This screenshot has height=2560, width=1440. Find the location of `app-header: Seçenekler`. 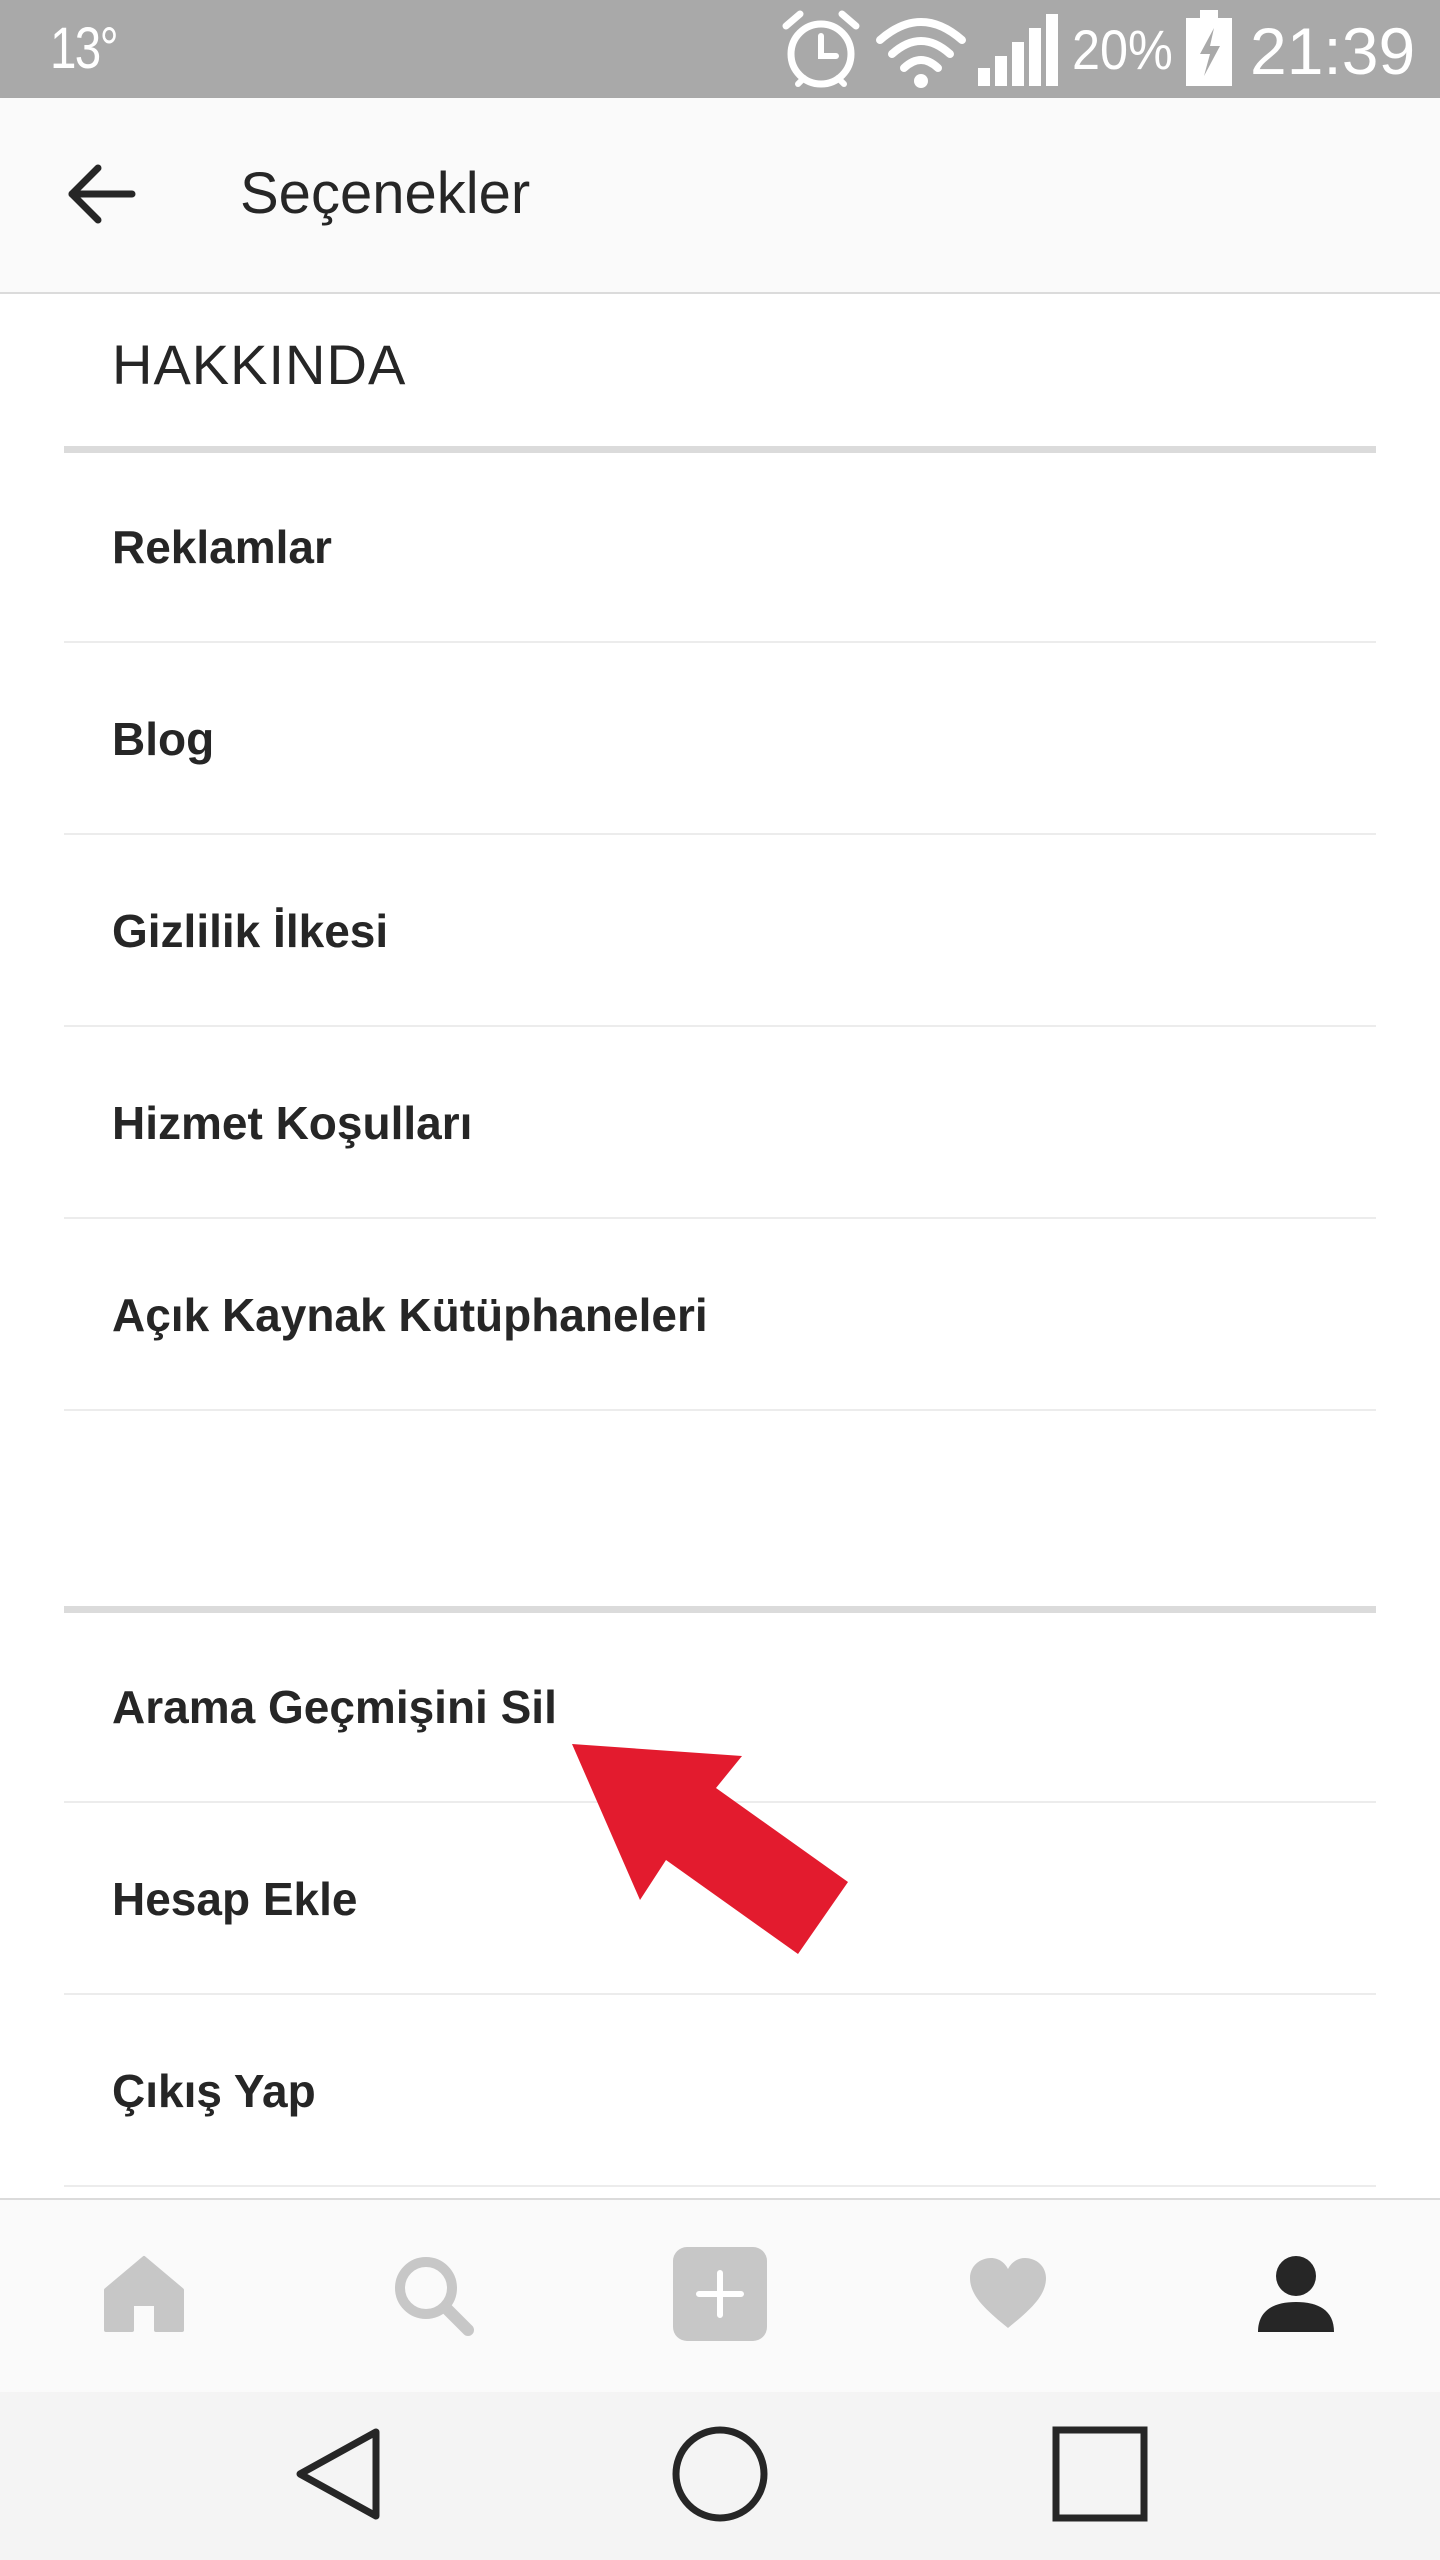

app-header: Seçenekler is located at coordinates (720, 196).